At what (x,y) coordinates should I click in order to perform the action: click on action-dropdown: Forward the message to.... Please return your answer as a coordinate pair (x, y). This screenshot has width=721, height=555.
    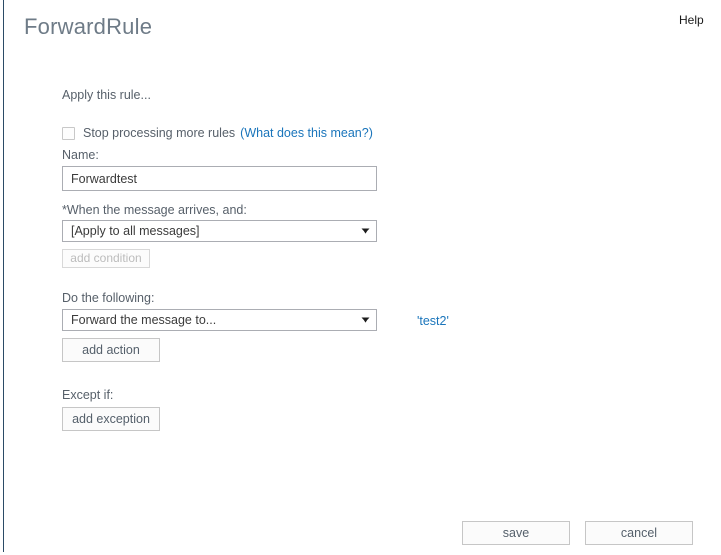
    Looking at the image, I should click on (219, 320).